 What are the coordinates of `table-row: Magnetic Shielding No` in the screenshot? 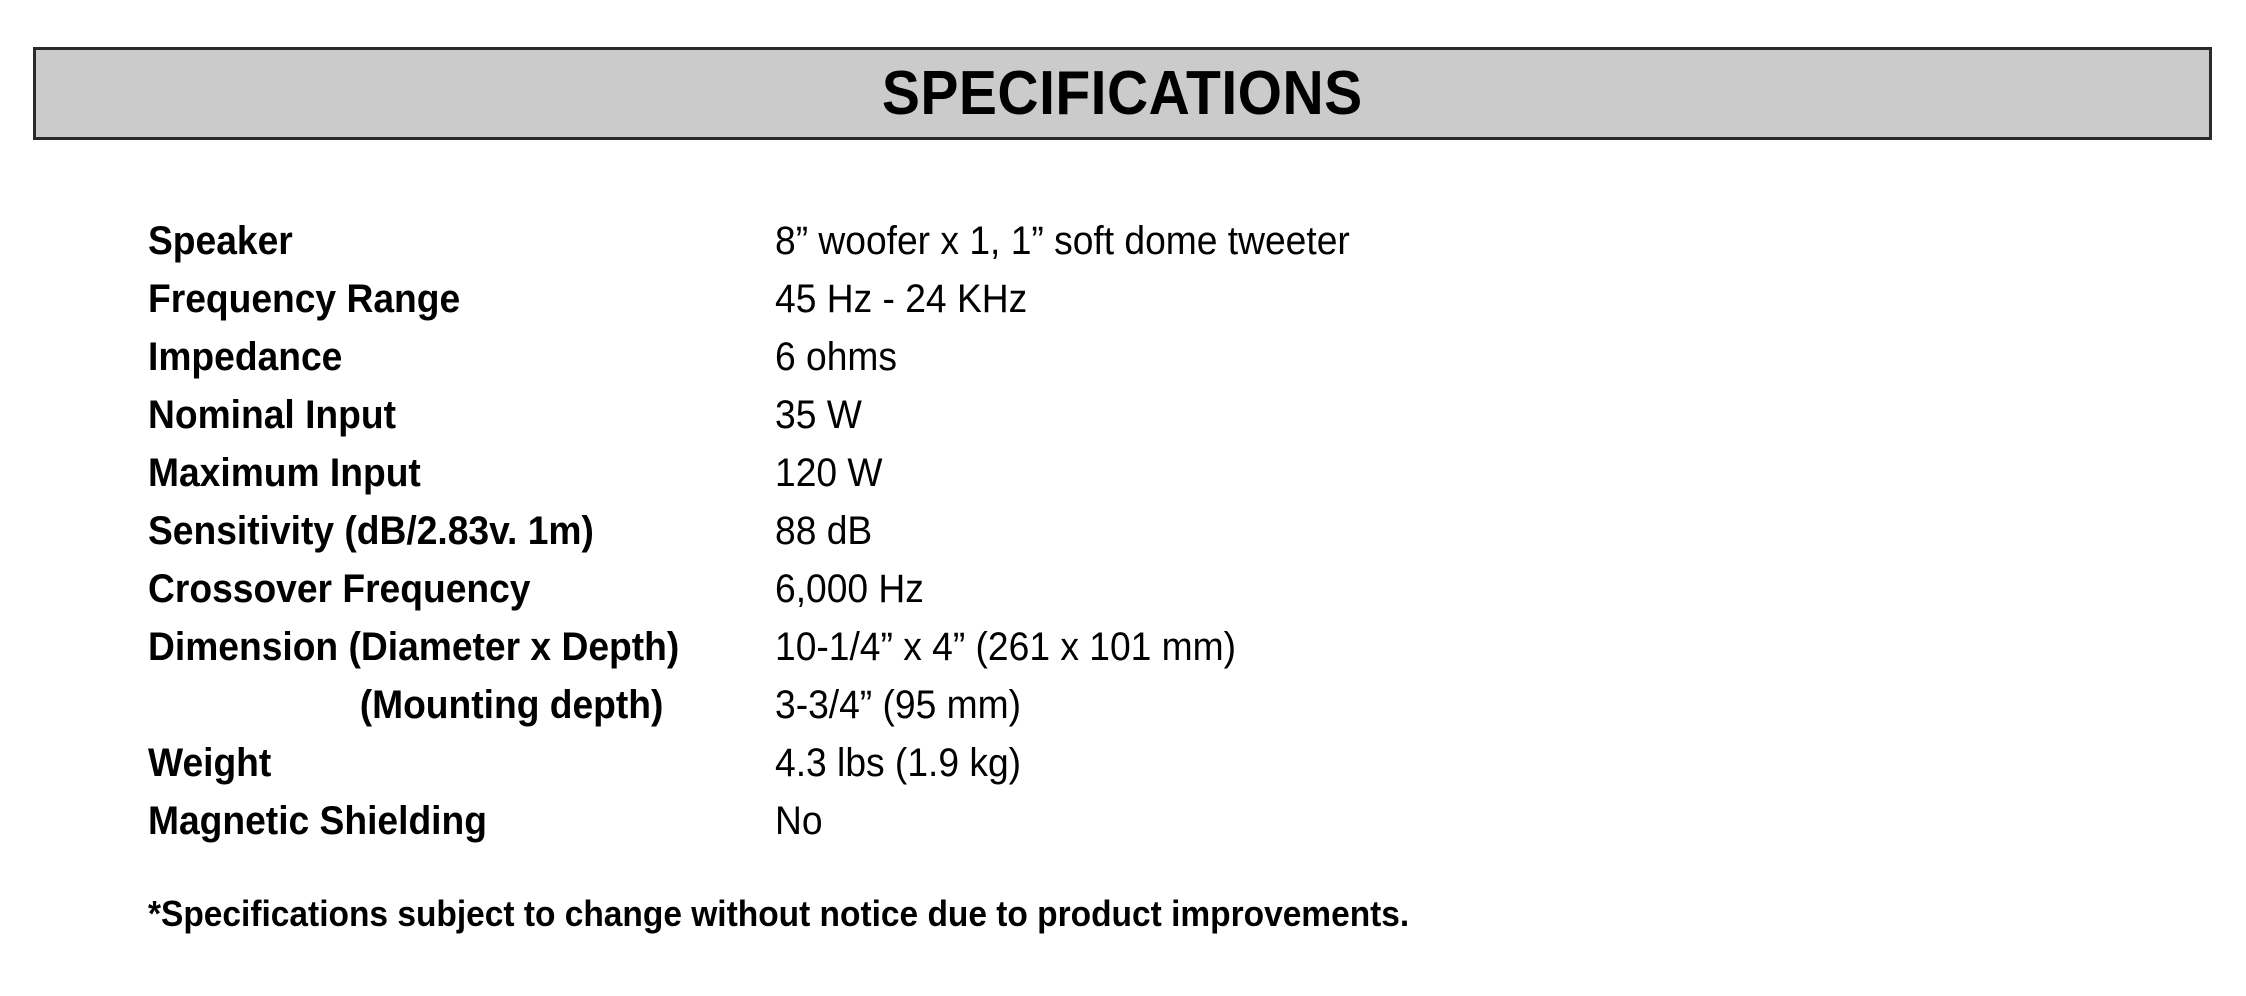 It's located at (1098, 821).